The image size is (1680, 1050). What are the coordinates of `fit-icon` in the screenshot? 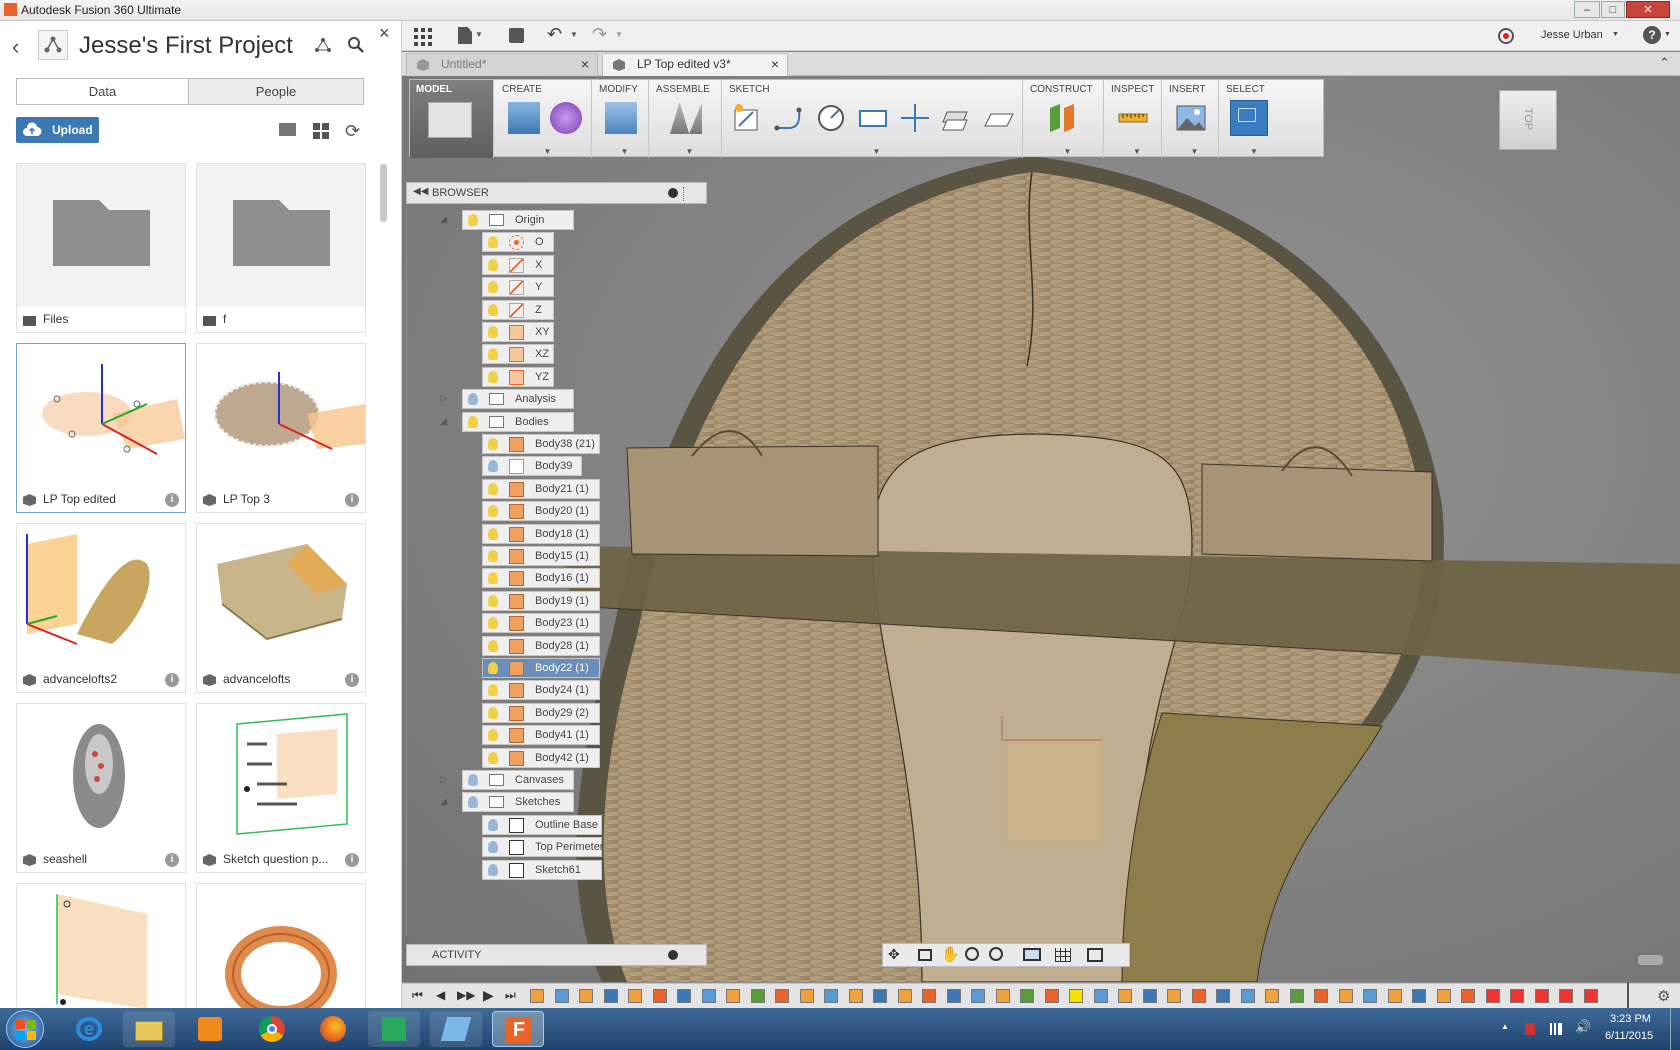 It's located at (996, 954).